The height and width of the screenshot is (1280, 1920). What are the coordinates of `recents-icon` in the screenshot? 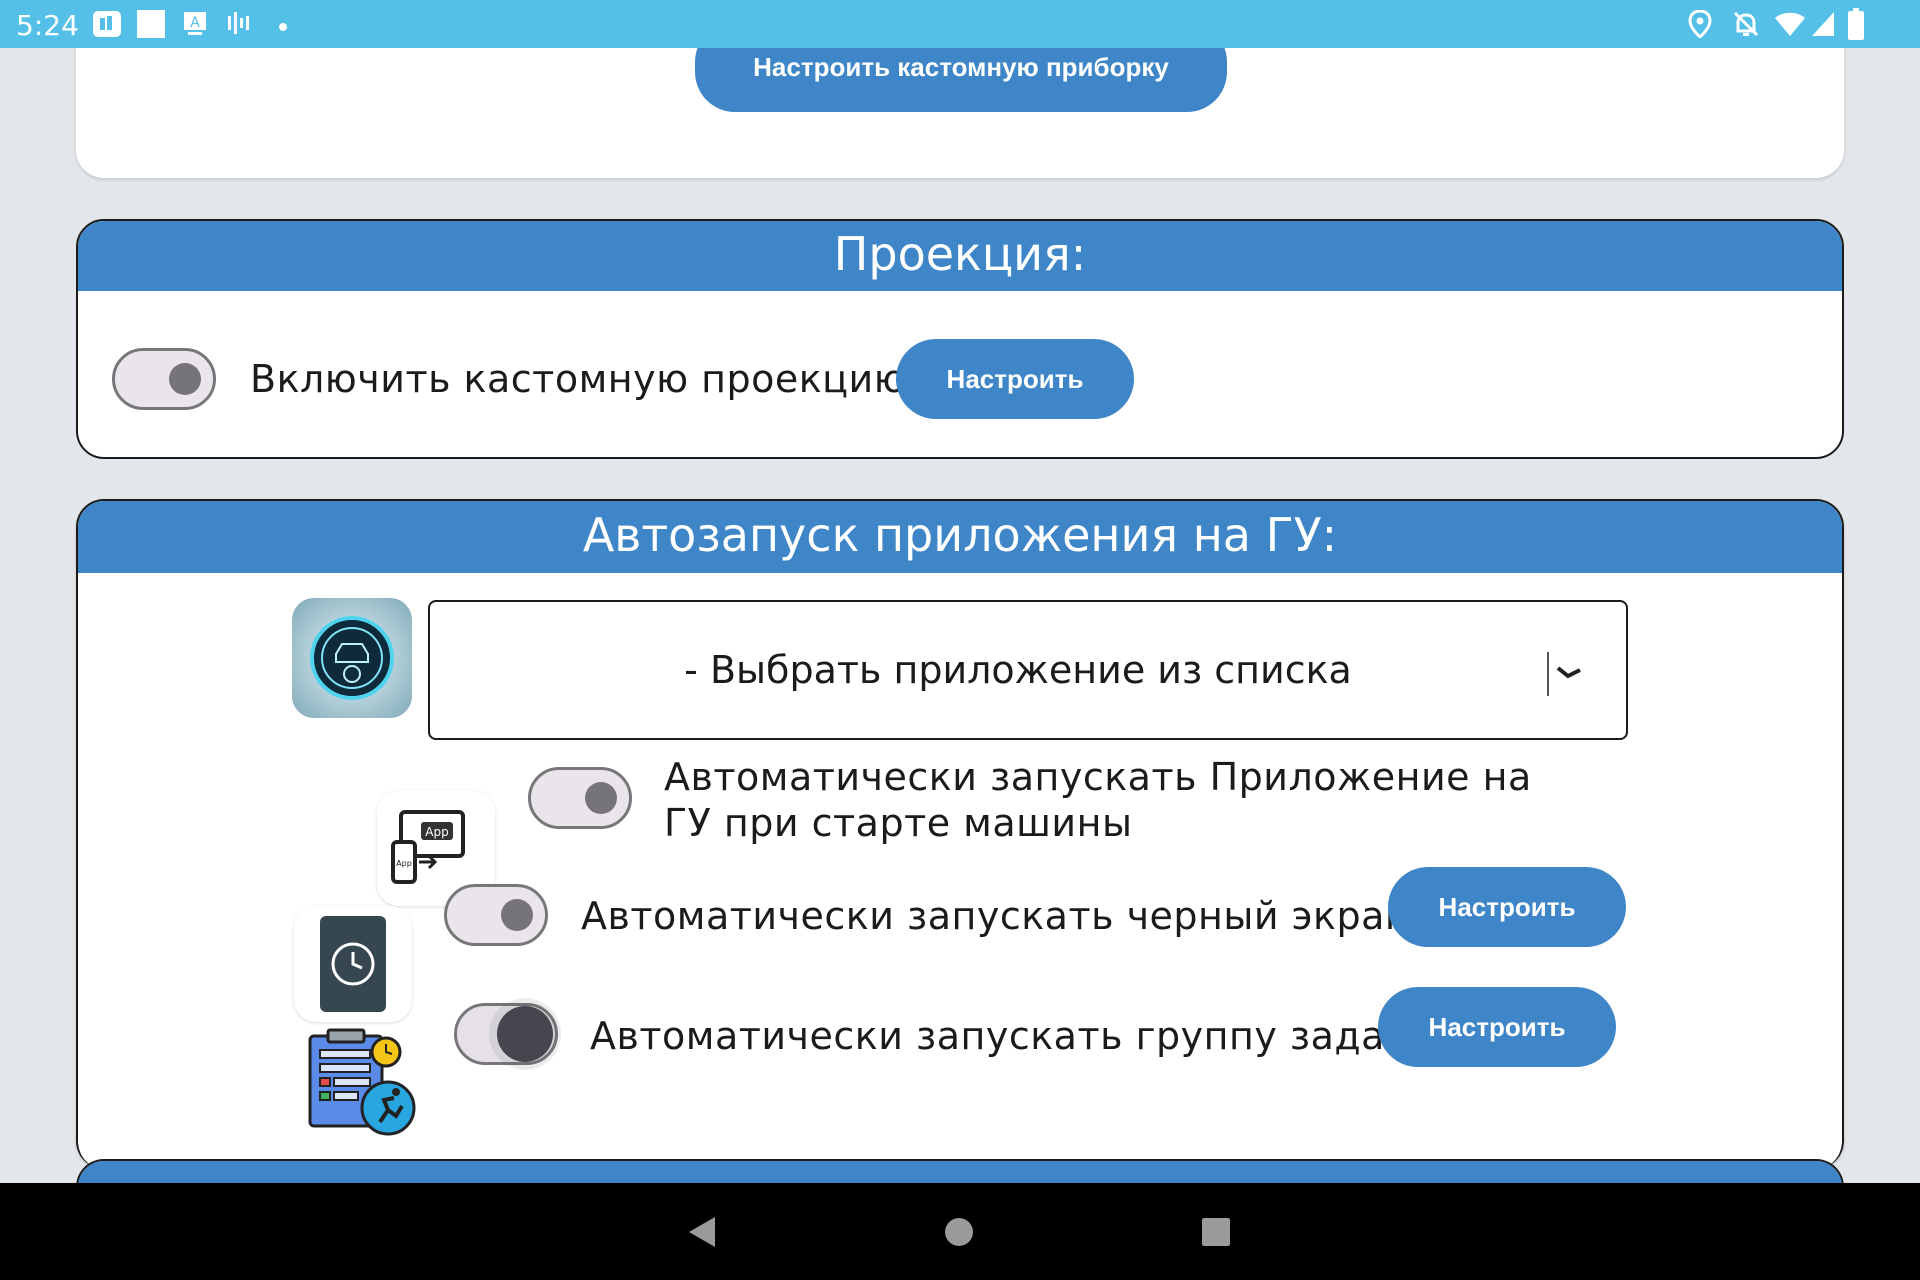 It's located at (1216, 1234).